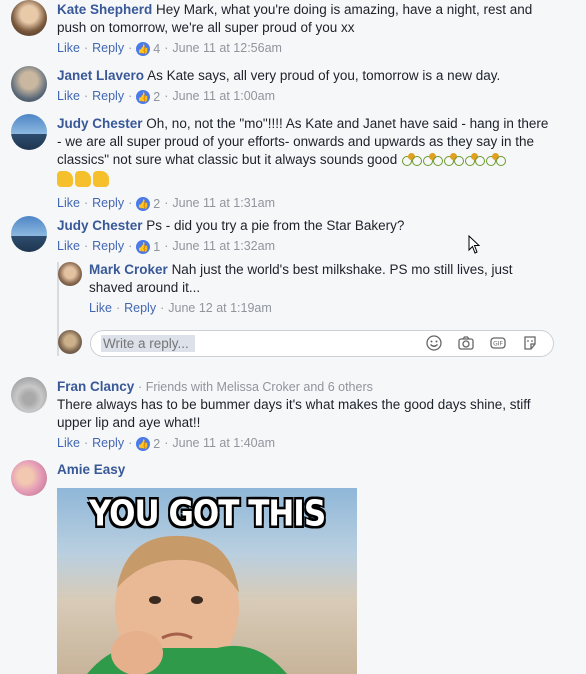 Image resolution: width=586 pixels, height=674 pixels. What do you see at coordinates (95, 386) in the screenshot?
I see `comment-author: Fran Clancy` at bounding box center [95, 386].